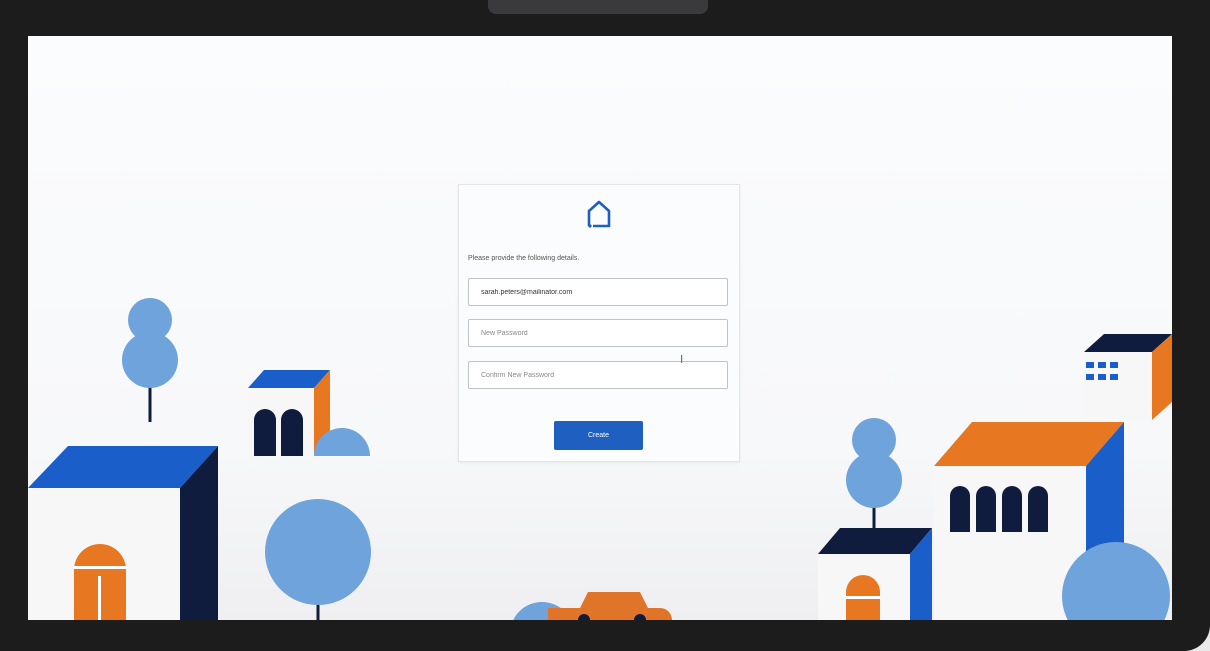 The width and height of the screenshot is (1210, 651). Describe the element at coordinates (524, 258) in the screenshot. I see `intro-text: Please provide the following details.` at that location.